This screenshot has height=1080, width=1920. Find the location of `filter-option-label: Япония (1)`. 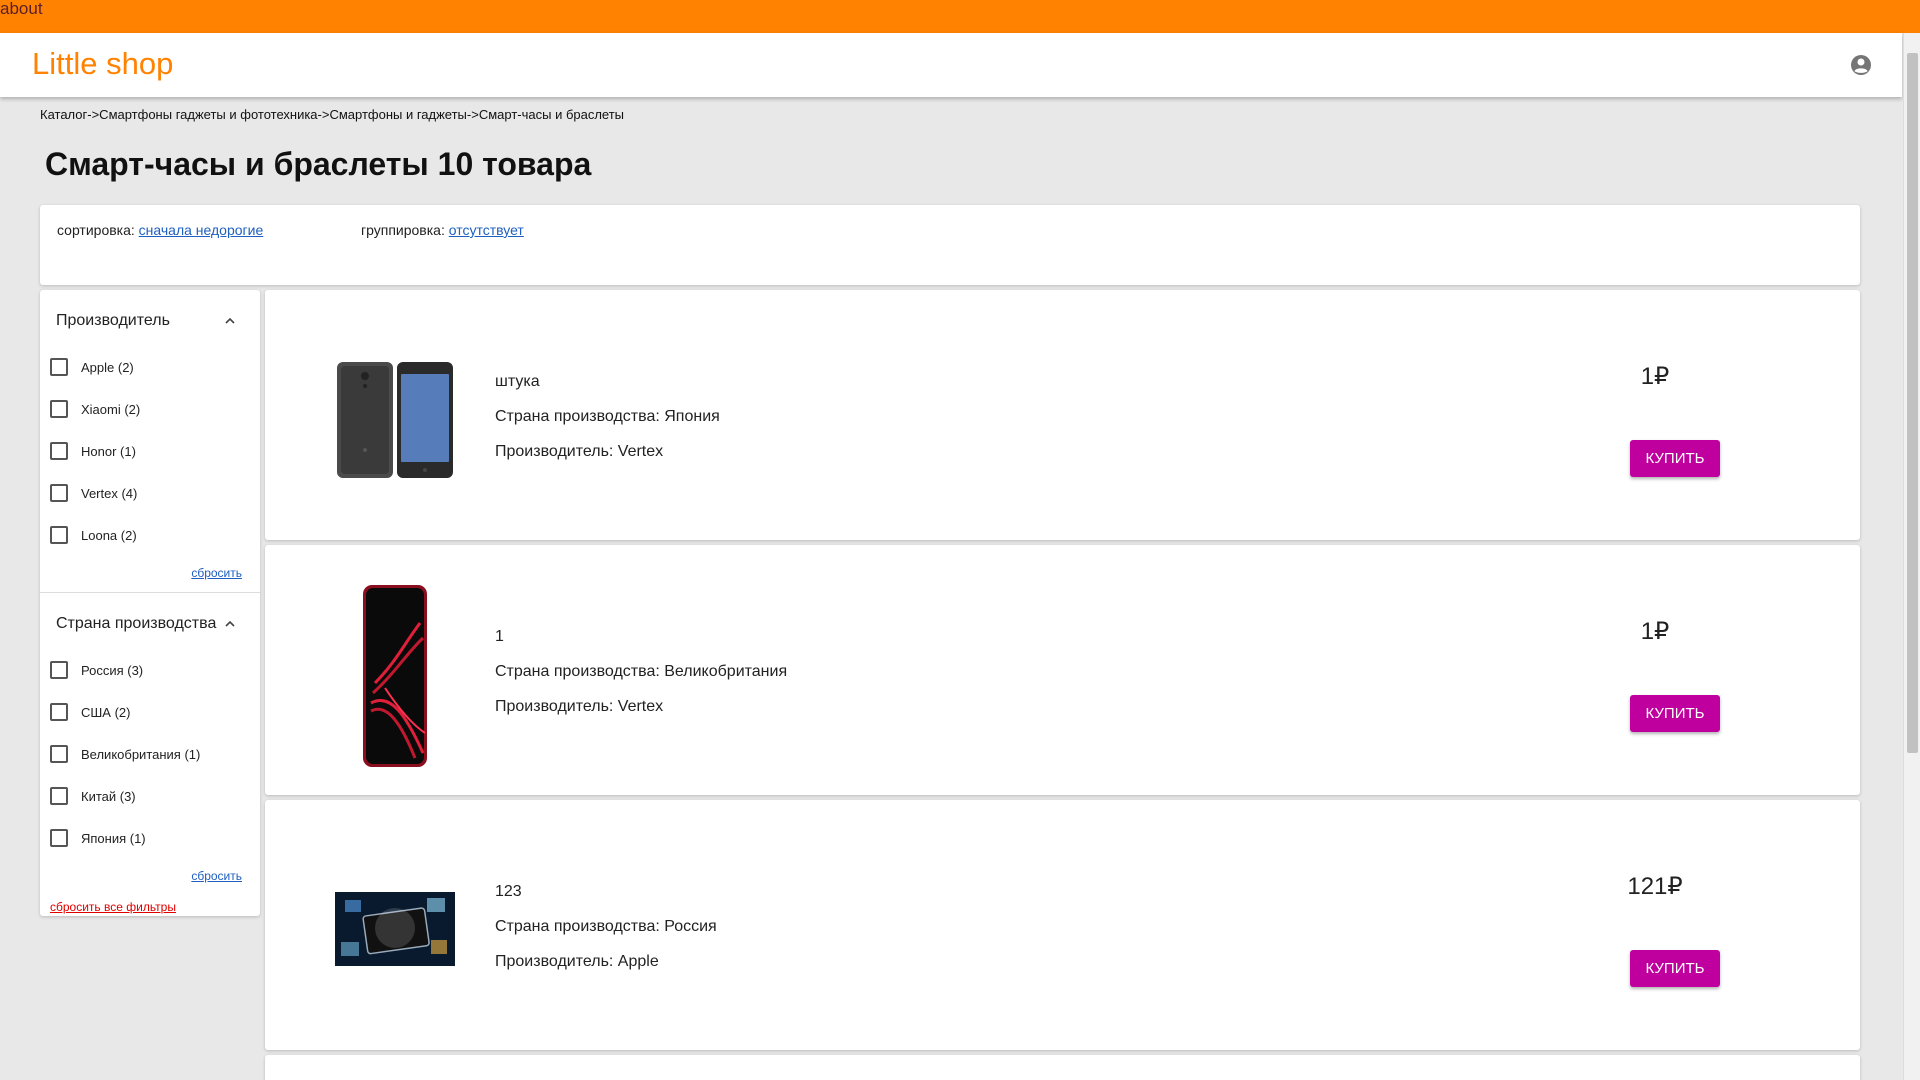

filter-option-label: Япония (1) is located at coordinates (113, 838).